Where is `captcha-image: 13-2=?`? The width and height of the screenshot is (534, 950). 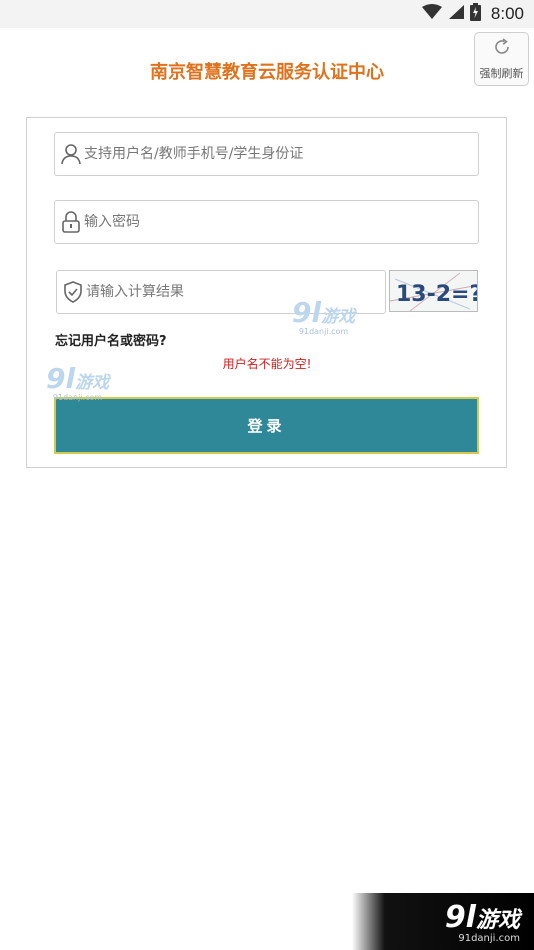 captcha-image: 13-2=? is located at coordinates (433, 291).